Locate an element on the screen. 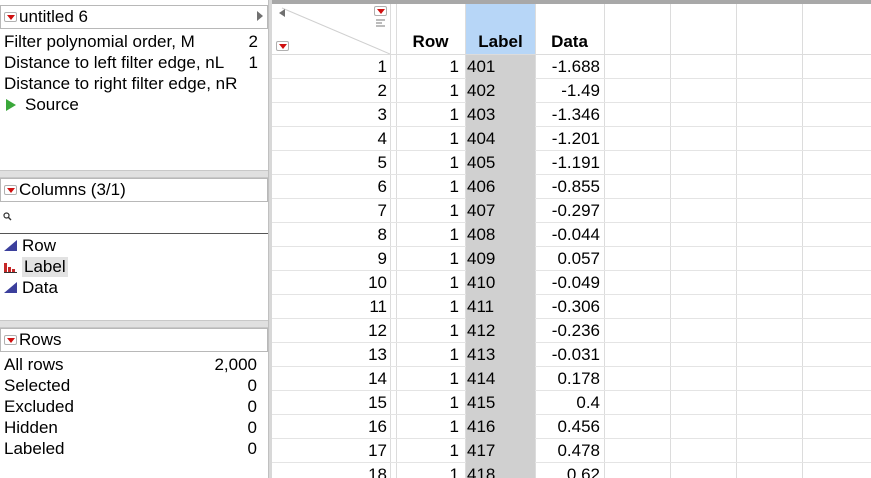 Image resolution: width=871 pixels, height=478 pixels. cell-label: 411 is located at coordinates (500, 307).